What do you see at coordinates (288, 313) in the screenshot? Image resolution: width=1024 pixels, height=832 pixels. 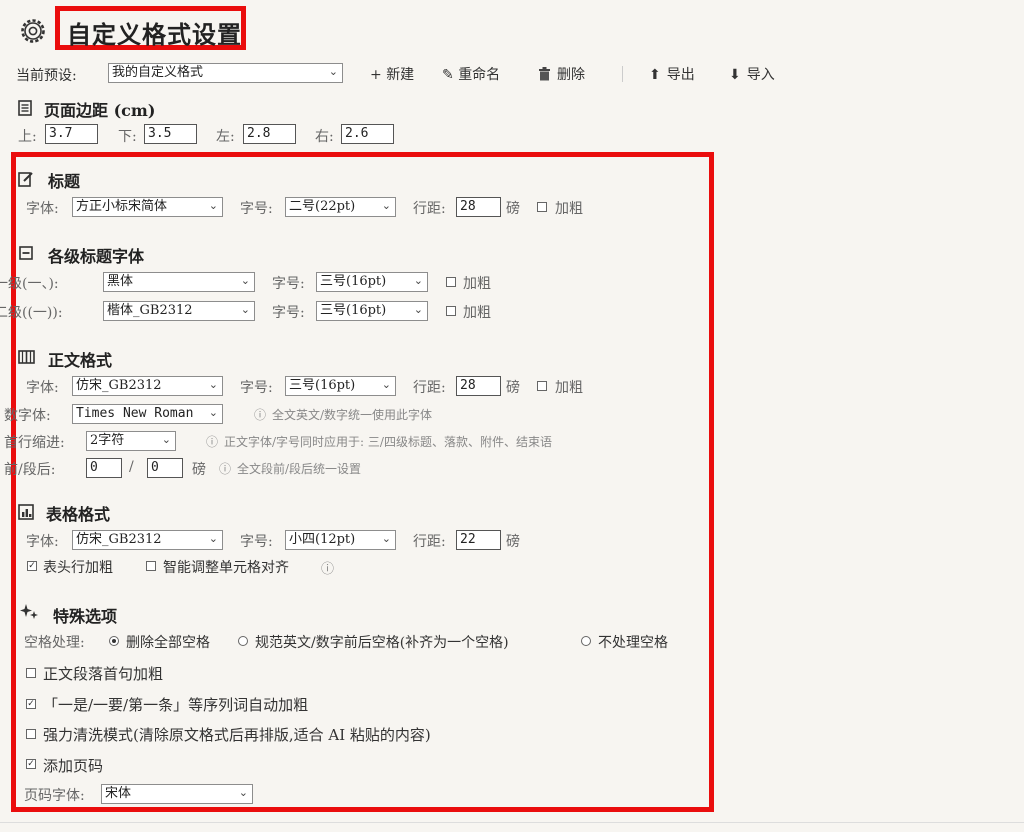 I see `level2-size-label: 字号:` at bounding box center [288, 313].